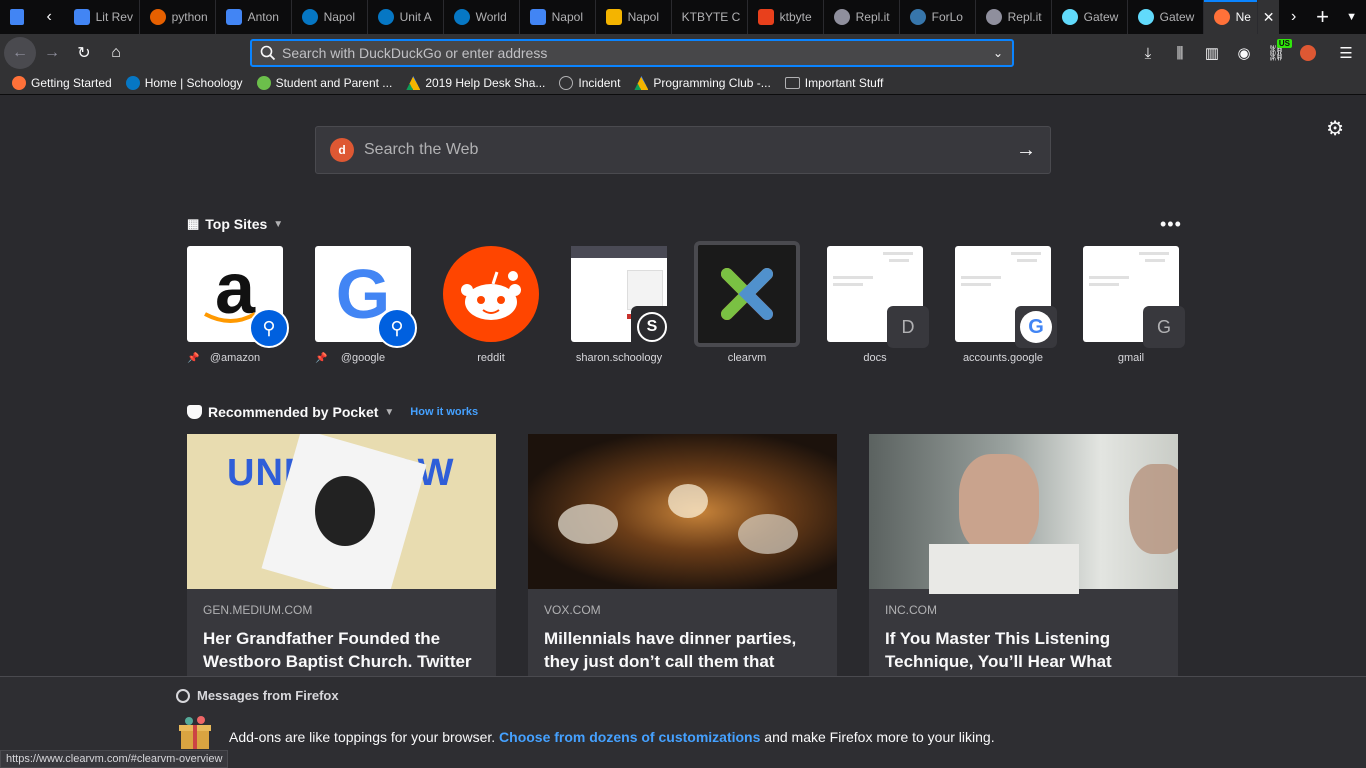 Image resolution: width=1366 pixels, height=768 pixels. What do you see at coordinates (1134, 297) in the screenshot?
I see `page-thumbnail: G` at bounding box center [1134, 297].